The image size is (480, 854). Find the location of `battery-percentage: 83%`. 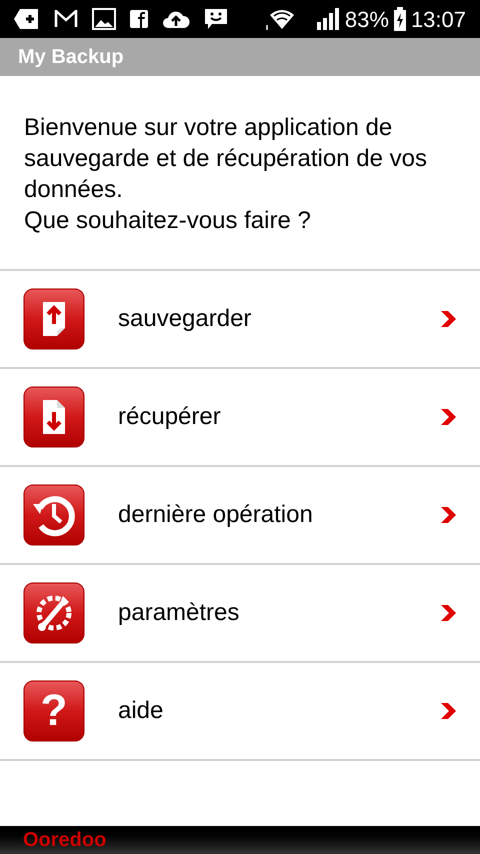

battery-percentage: 83% is located at coordinates (366, 20).